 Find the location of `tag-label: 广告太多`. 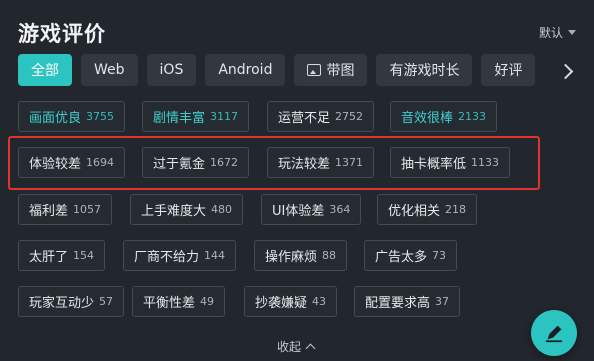

tag-label: 广告太多 is located at coordinates (401, 257).